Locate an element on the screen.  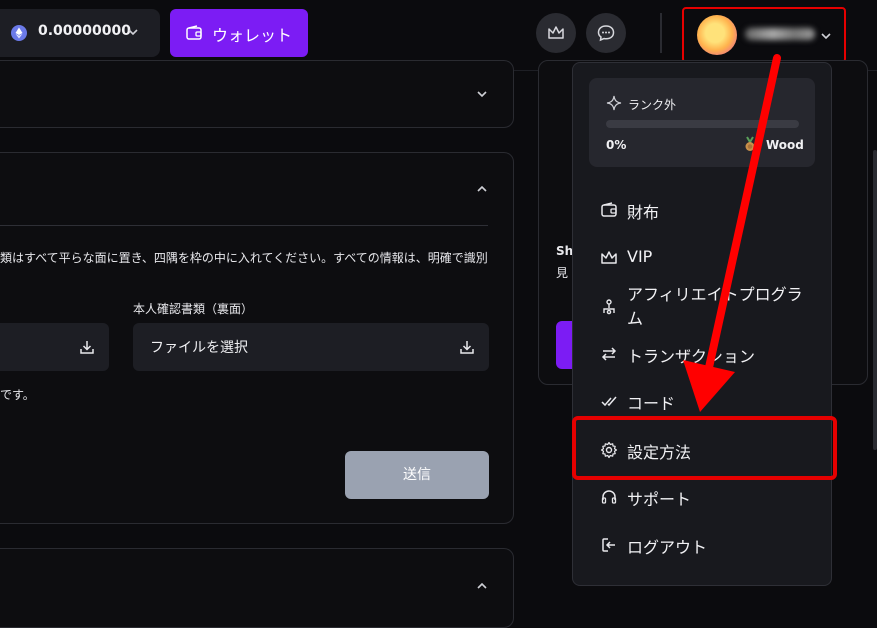
check-double-icon is located at coordinates (609, 401).